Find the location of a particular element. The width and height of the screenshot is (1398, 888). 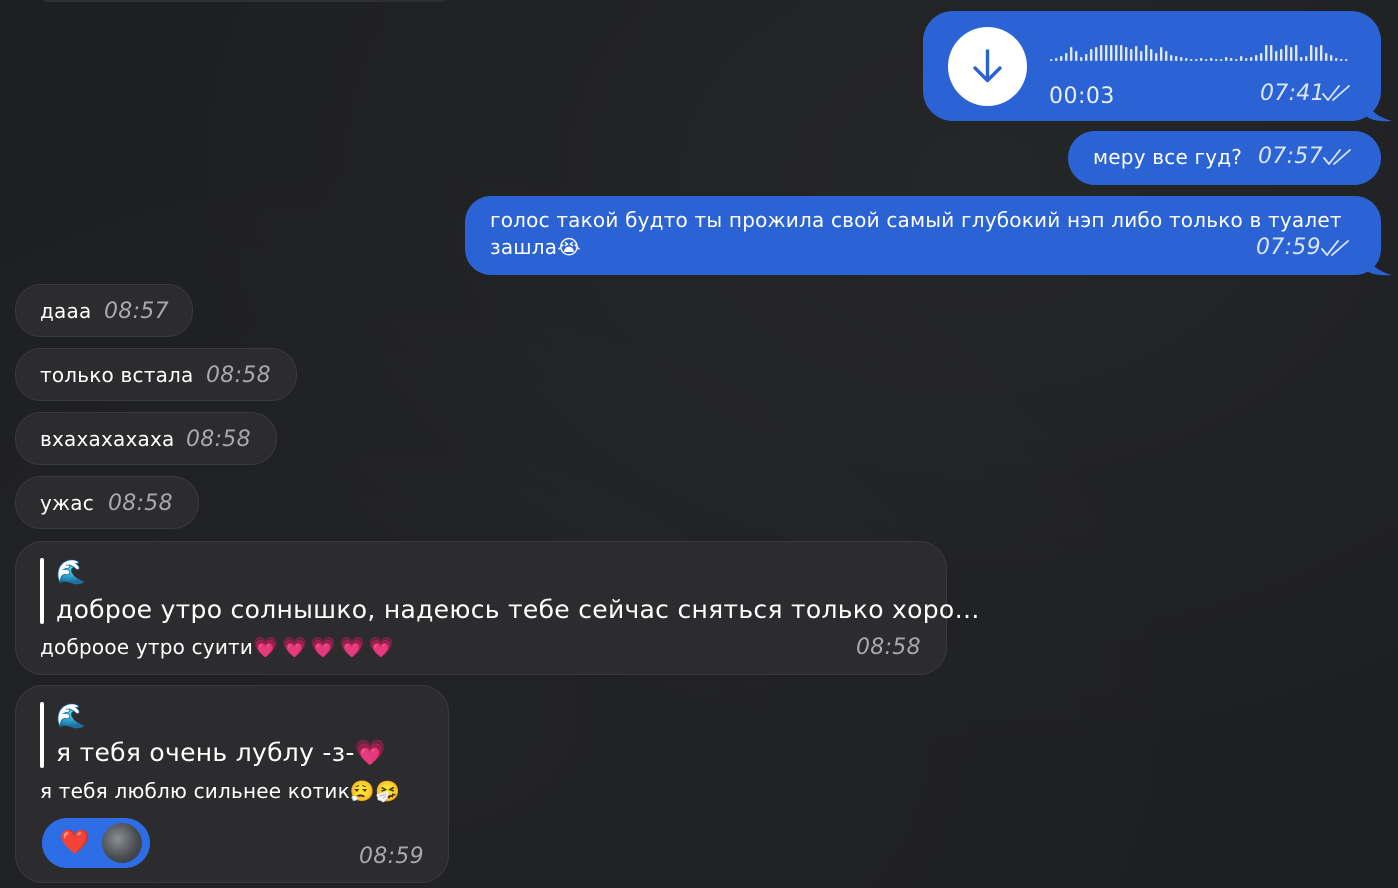

message-time: 07:57 is located at coordinates (1290, 156).